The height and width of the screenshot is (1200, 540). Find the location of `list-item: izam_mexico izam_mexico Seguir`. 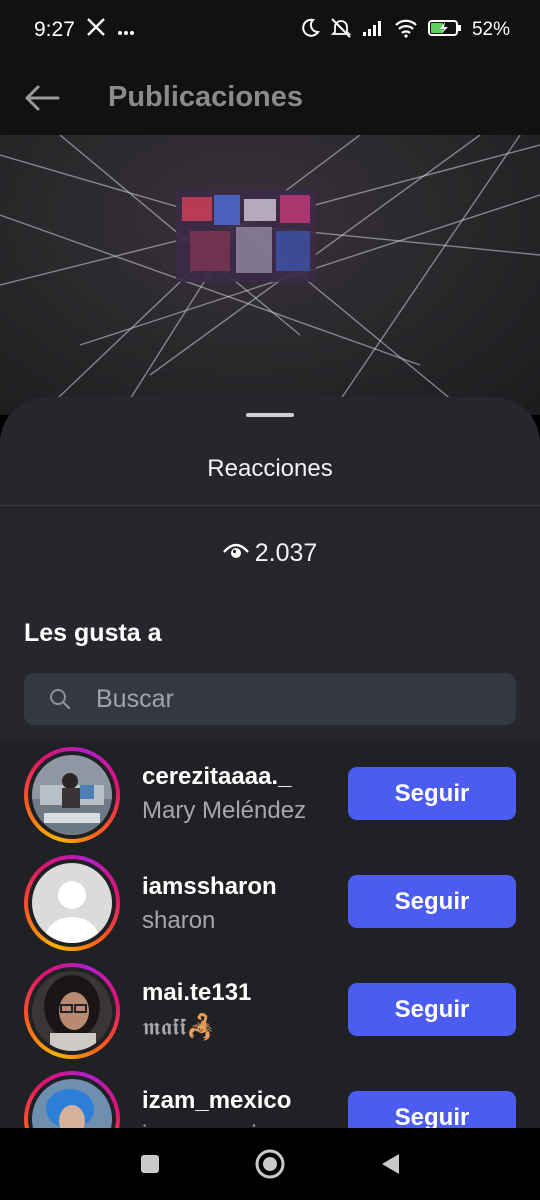

list-item: izam_mexico izam_mexico Seguir is located at coordinates (270, 1096).